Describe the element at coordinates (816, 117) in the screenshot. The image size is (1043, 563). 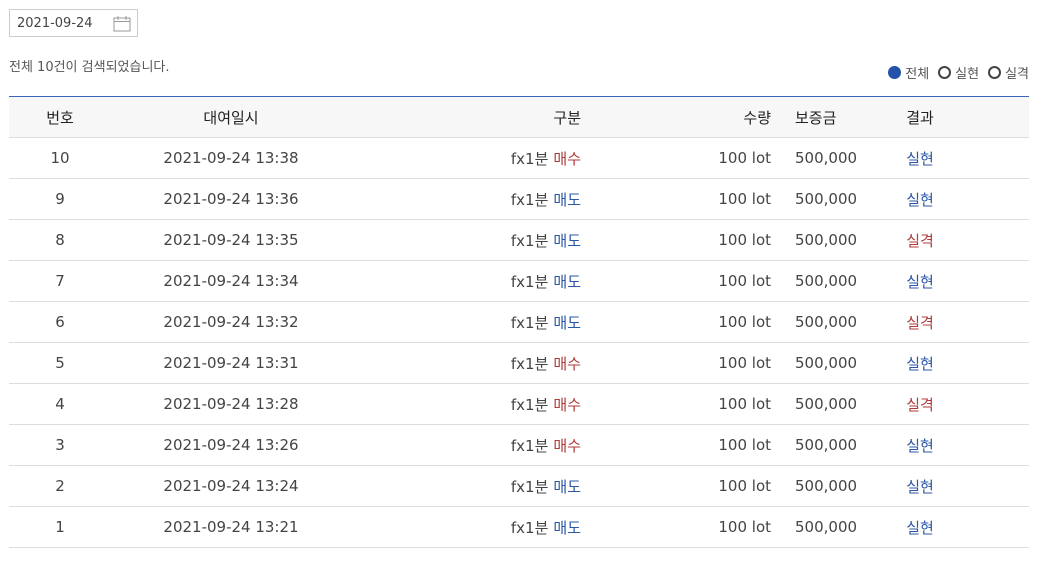
I see `header-deposit: 보증금` at that location.